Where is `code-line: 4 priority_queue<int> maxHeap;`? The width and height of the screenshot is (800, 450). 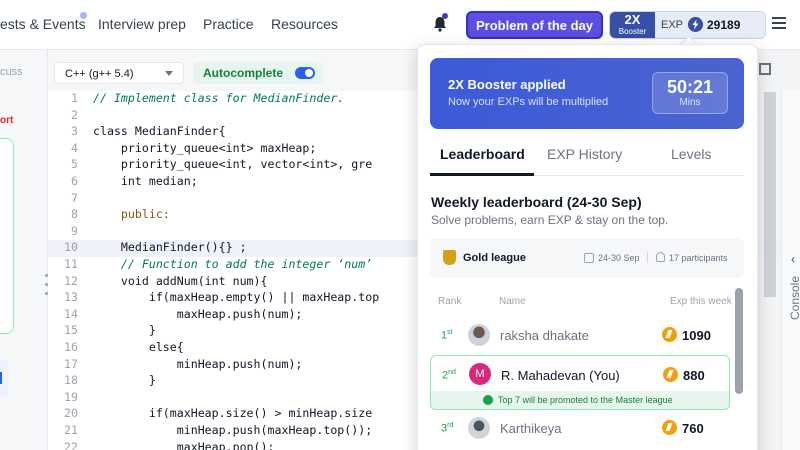
code-line: 4 priority_queue<int> maxHeap; is located at coordinates (234, 149).